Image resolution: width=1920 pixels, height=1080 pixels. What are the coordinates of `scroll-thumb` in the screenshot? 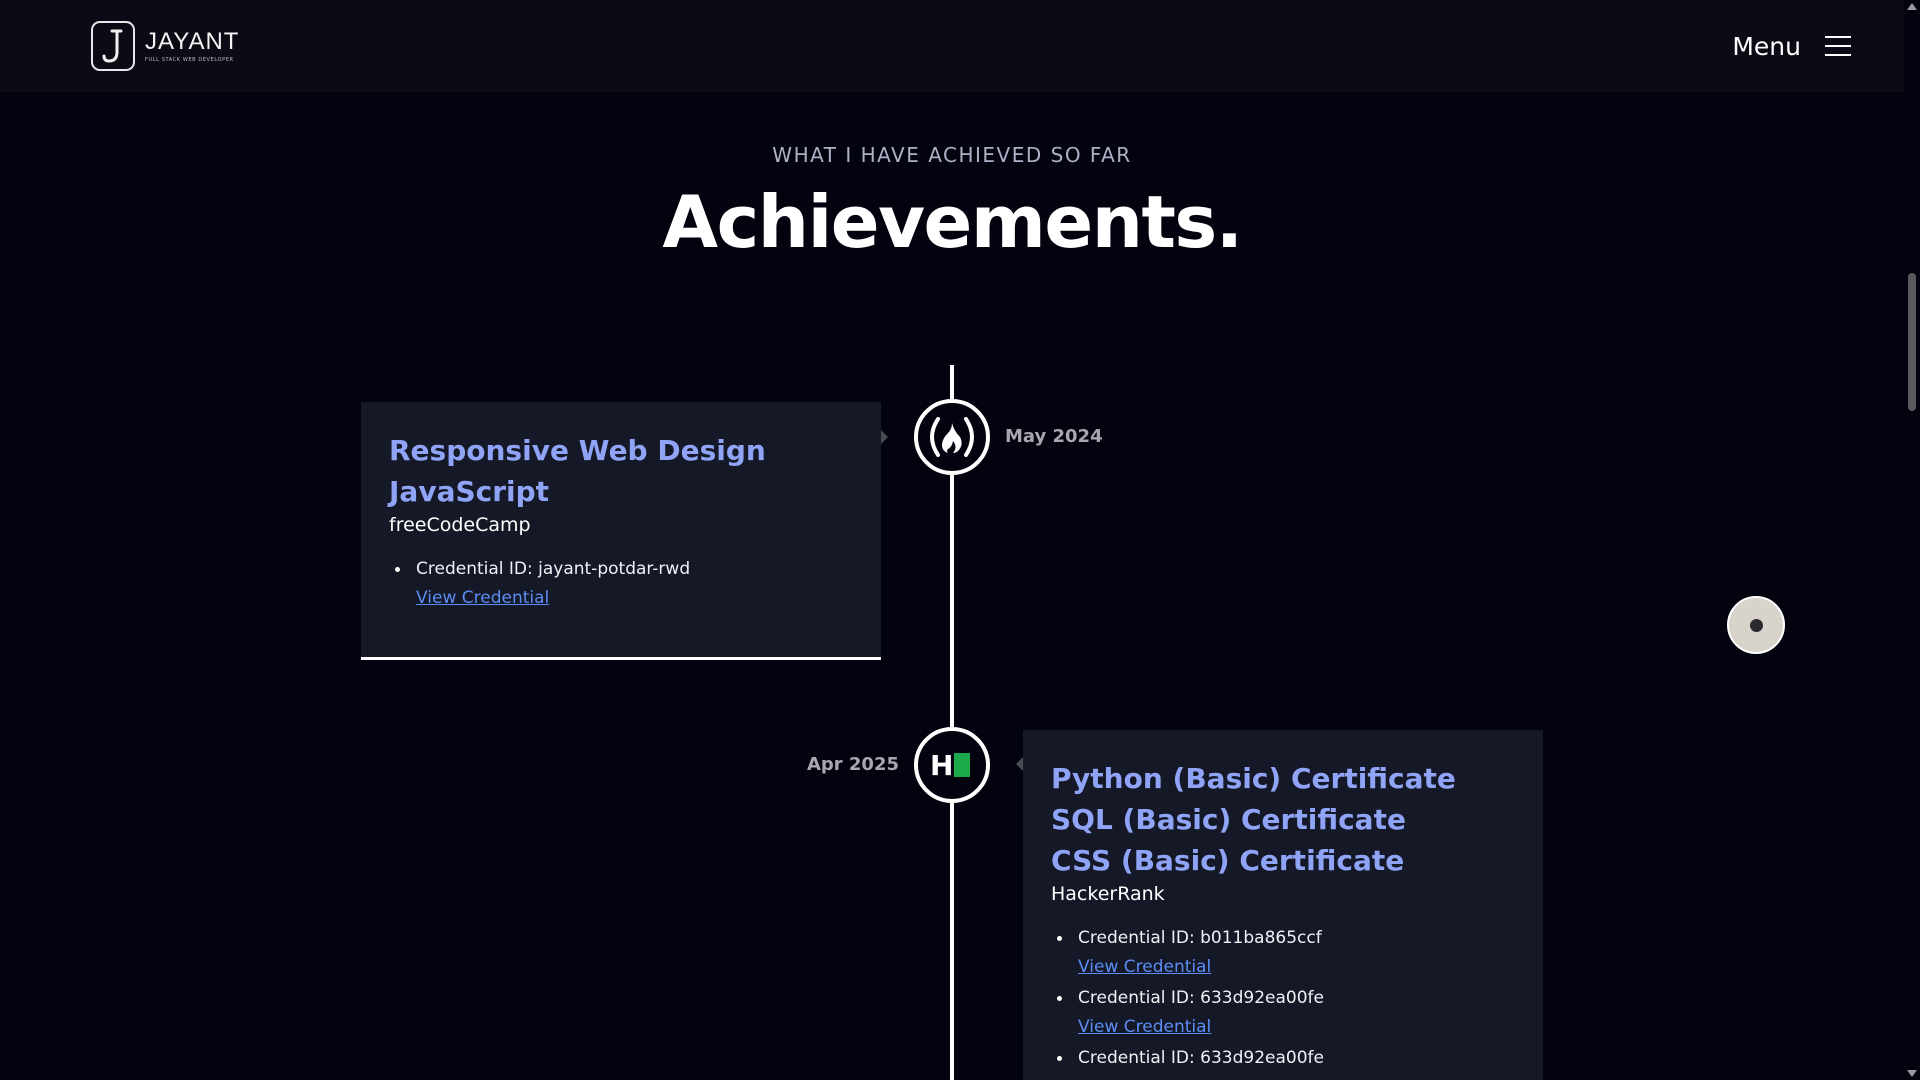 It's located at (1912, 342).